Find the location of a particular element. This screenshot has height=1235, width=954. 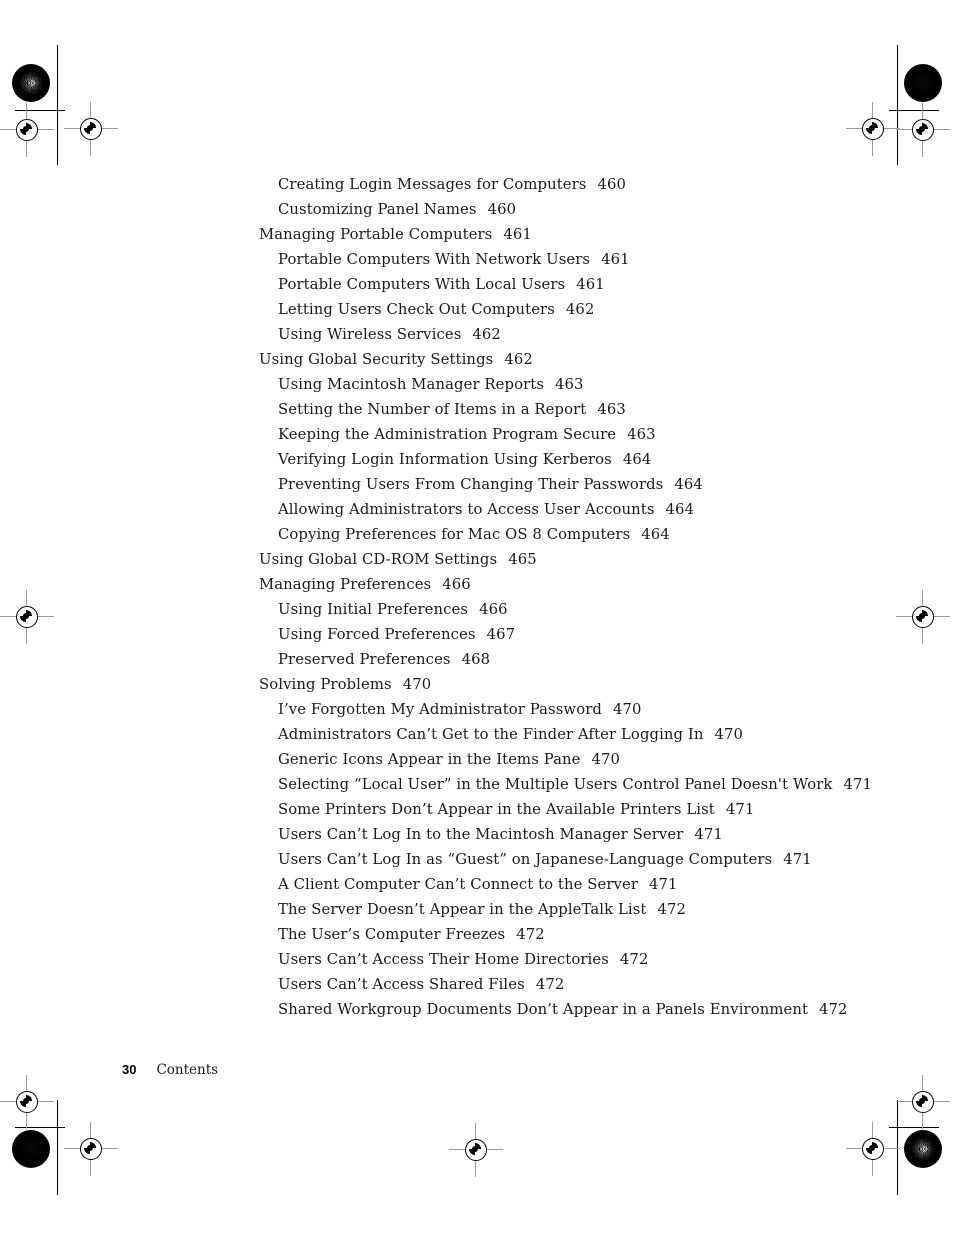

toc-entry: Creating Login Messages for Computers 460 is located at coordinates (579, 184).